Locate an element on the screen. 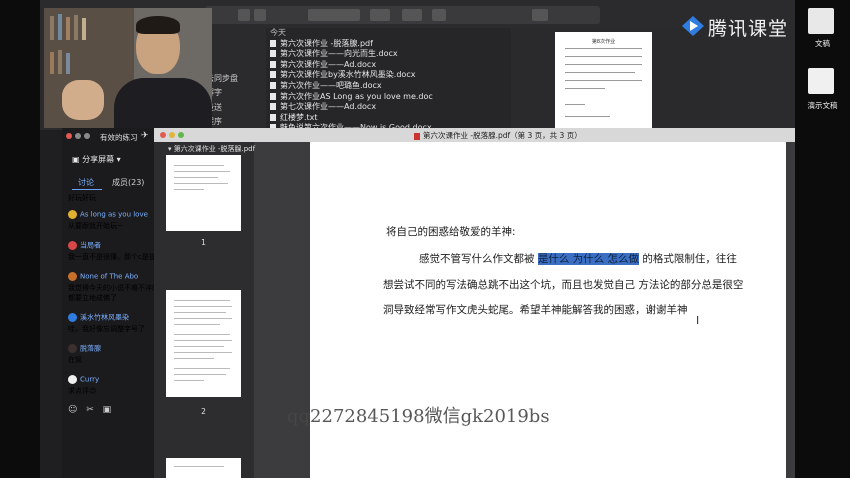  text-cursor-icon: Ⅰ is located at coordinates (698, 320).